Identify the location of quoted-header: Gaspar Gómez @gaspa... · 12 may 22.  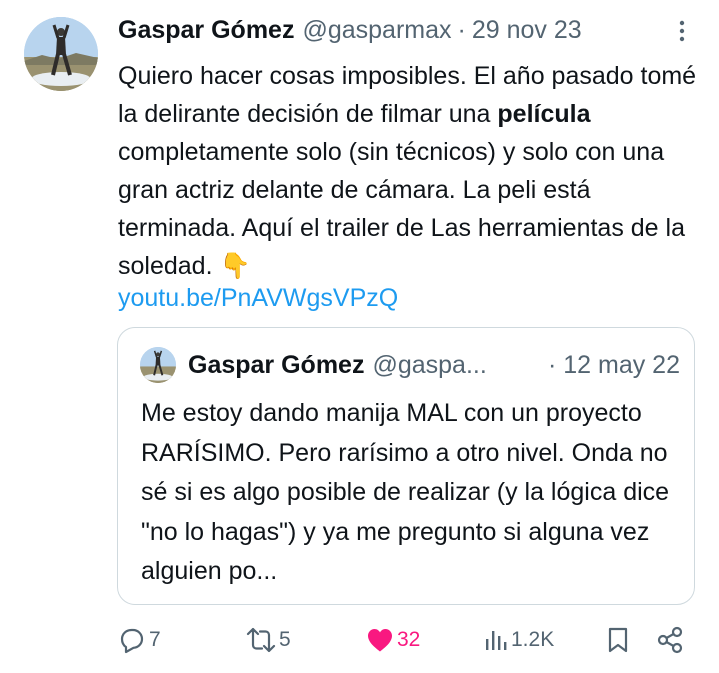
(434, 365).